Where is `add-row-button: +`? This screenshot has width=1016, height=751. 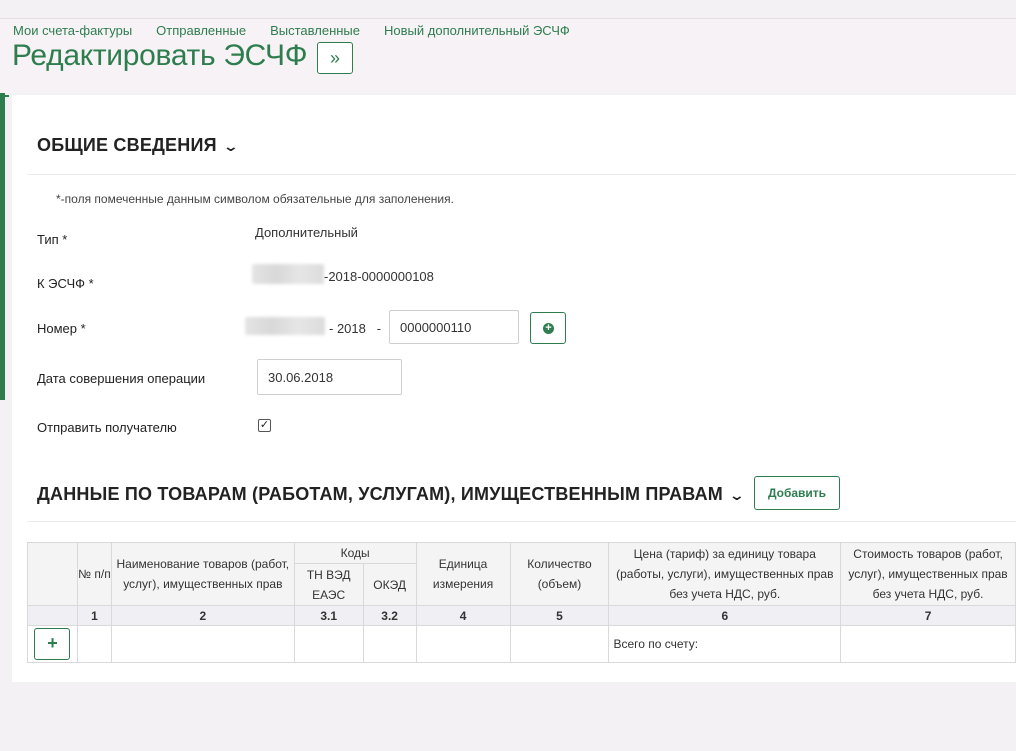
add-row-button: + is located at coordinates (52, 644).